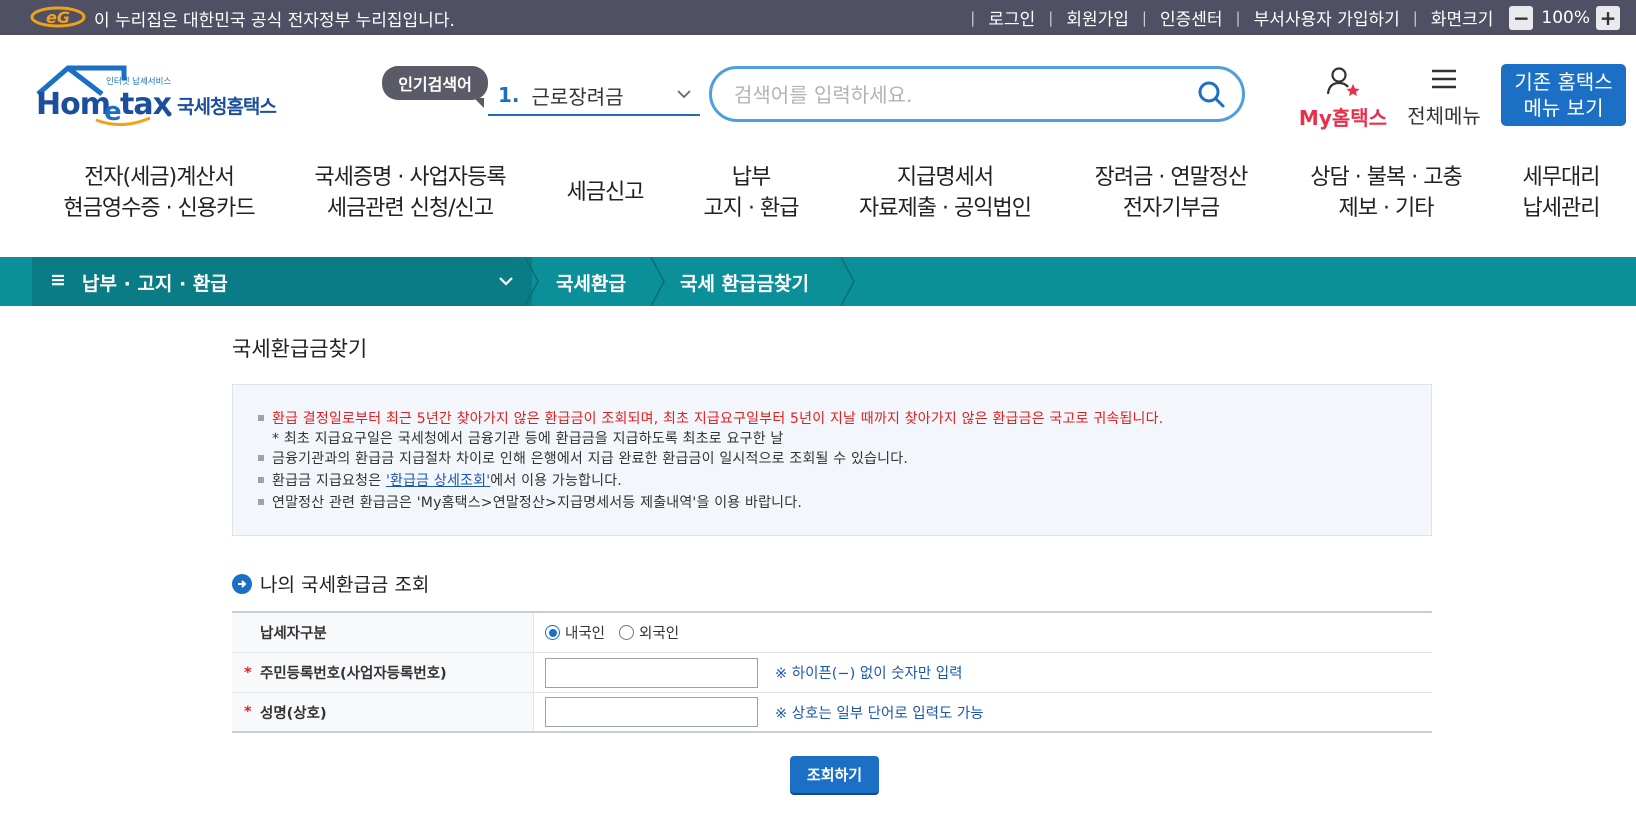 The height and width of the screenshot is (833, 1636). I want to click on nav-label: 제보 · 기타, so click(1386, 208).